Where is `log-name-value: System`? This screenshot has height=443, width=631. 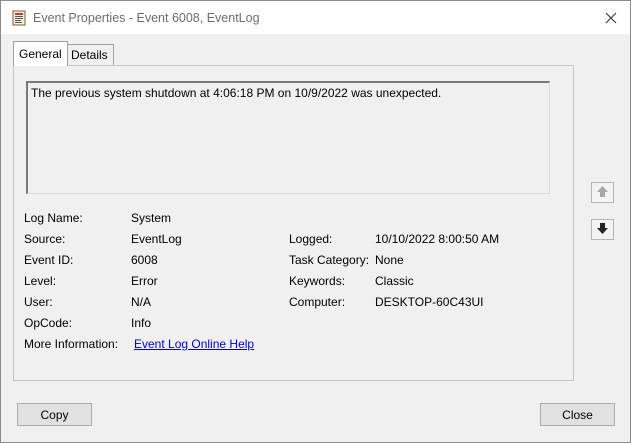 log-name-value: System is located at coordinates (151, 218).